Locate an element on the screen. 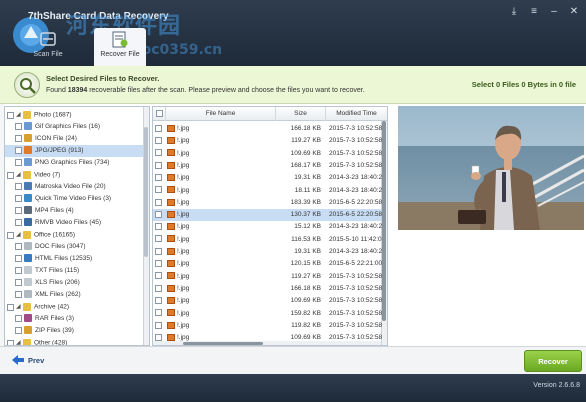  tree-category: ◢ Video (7) is located at coordinates (74, 175).